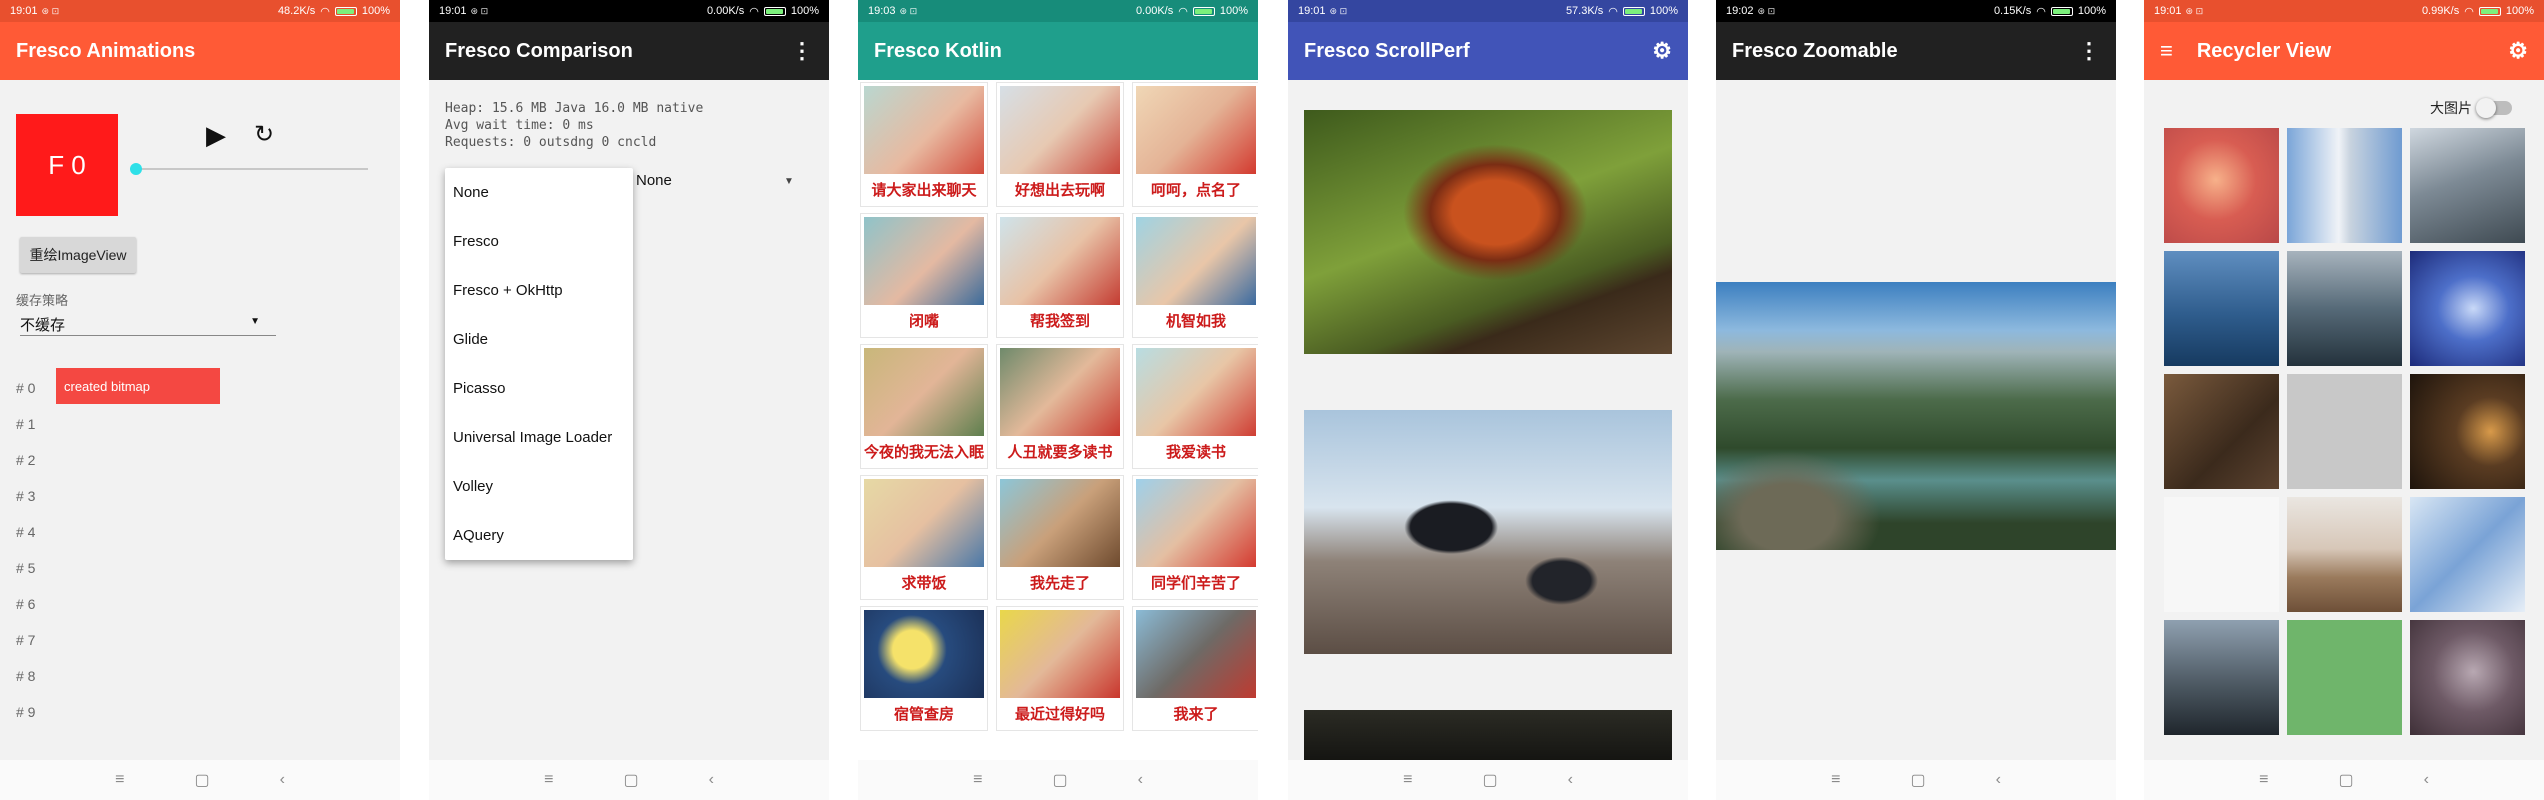  Describe the element at coordinates (1195, 452) in the screenshot. I see `sticker-caption: 我爱读书` at that location.